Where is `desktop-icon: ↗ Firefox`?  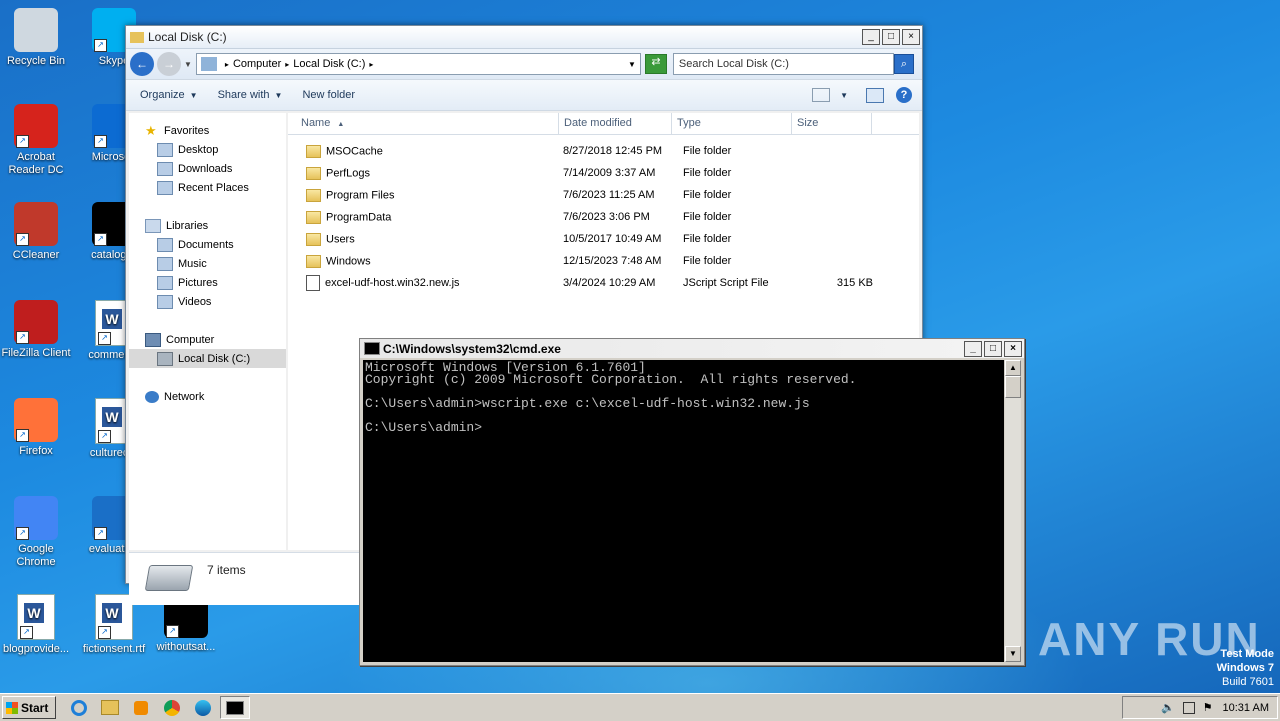 desktop-icon: ↗ Firefox is located at coordinates (37, 428).